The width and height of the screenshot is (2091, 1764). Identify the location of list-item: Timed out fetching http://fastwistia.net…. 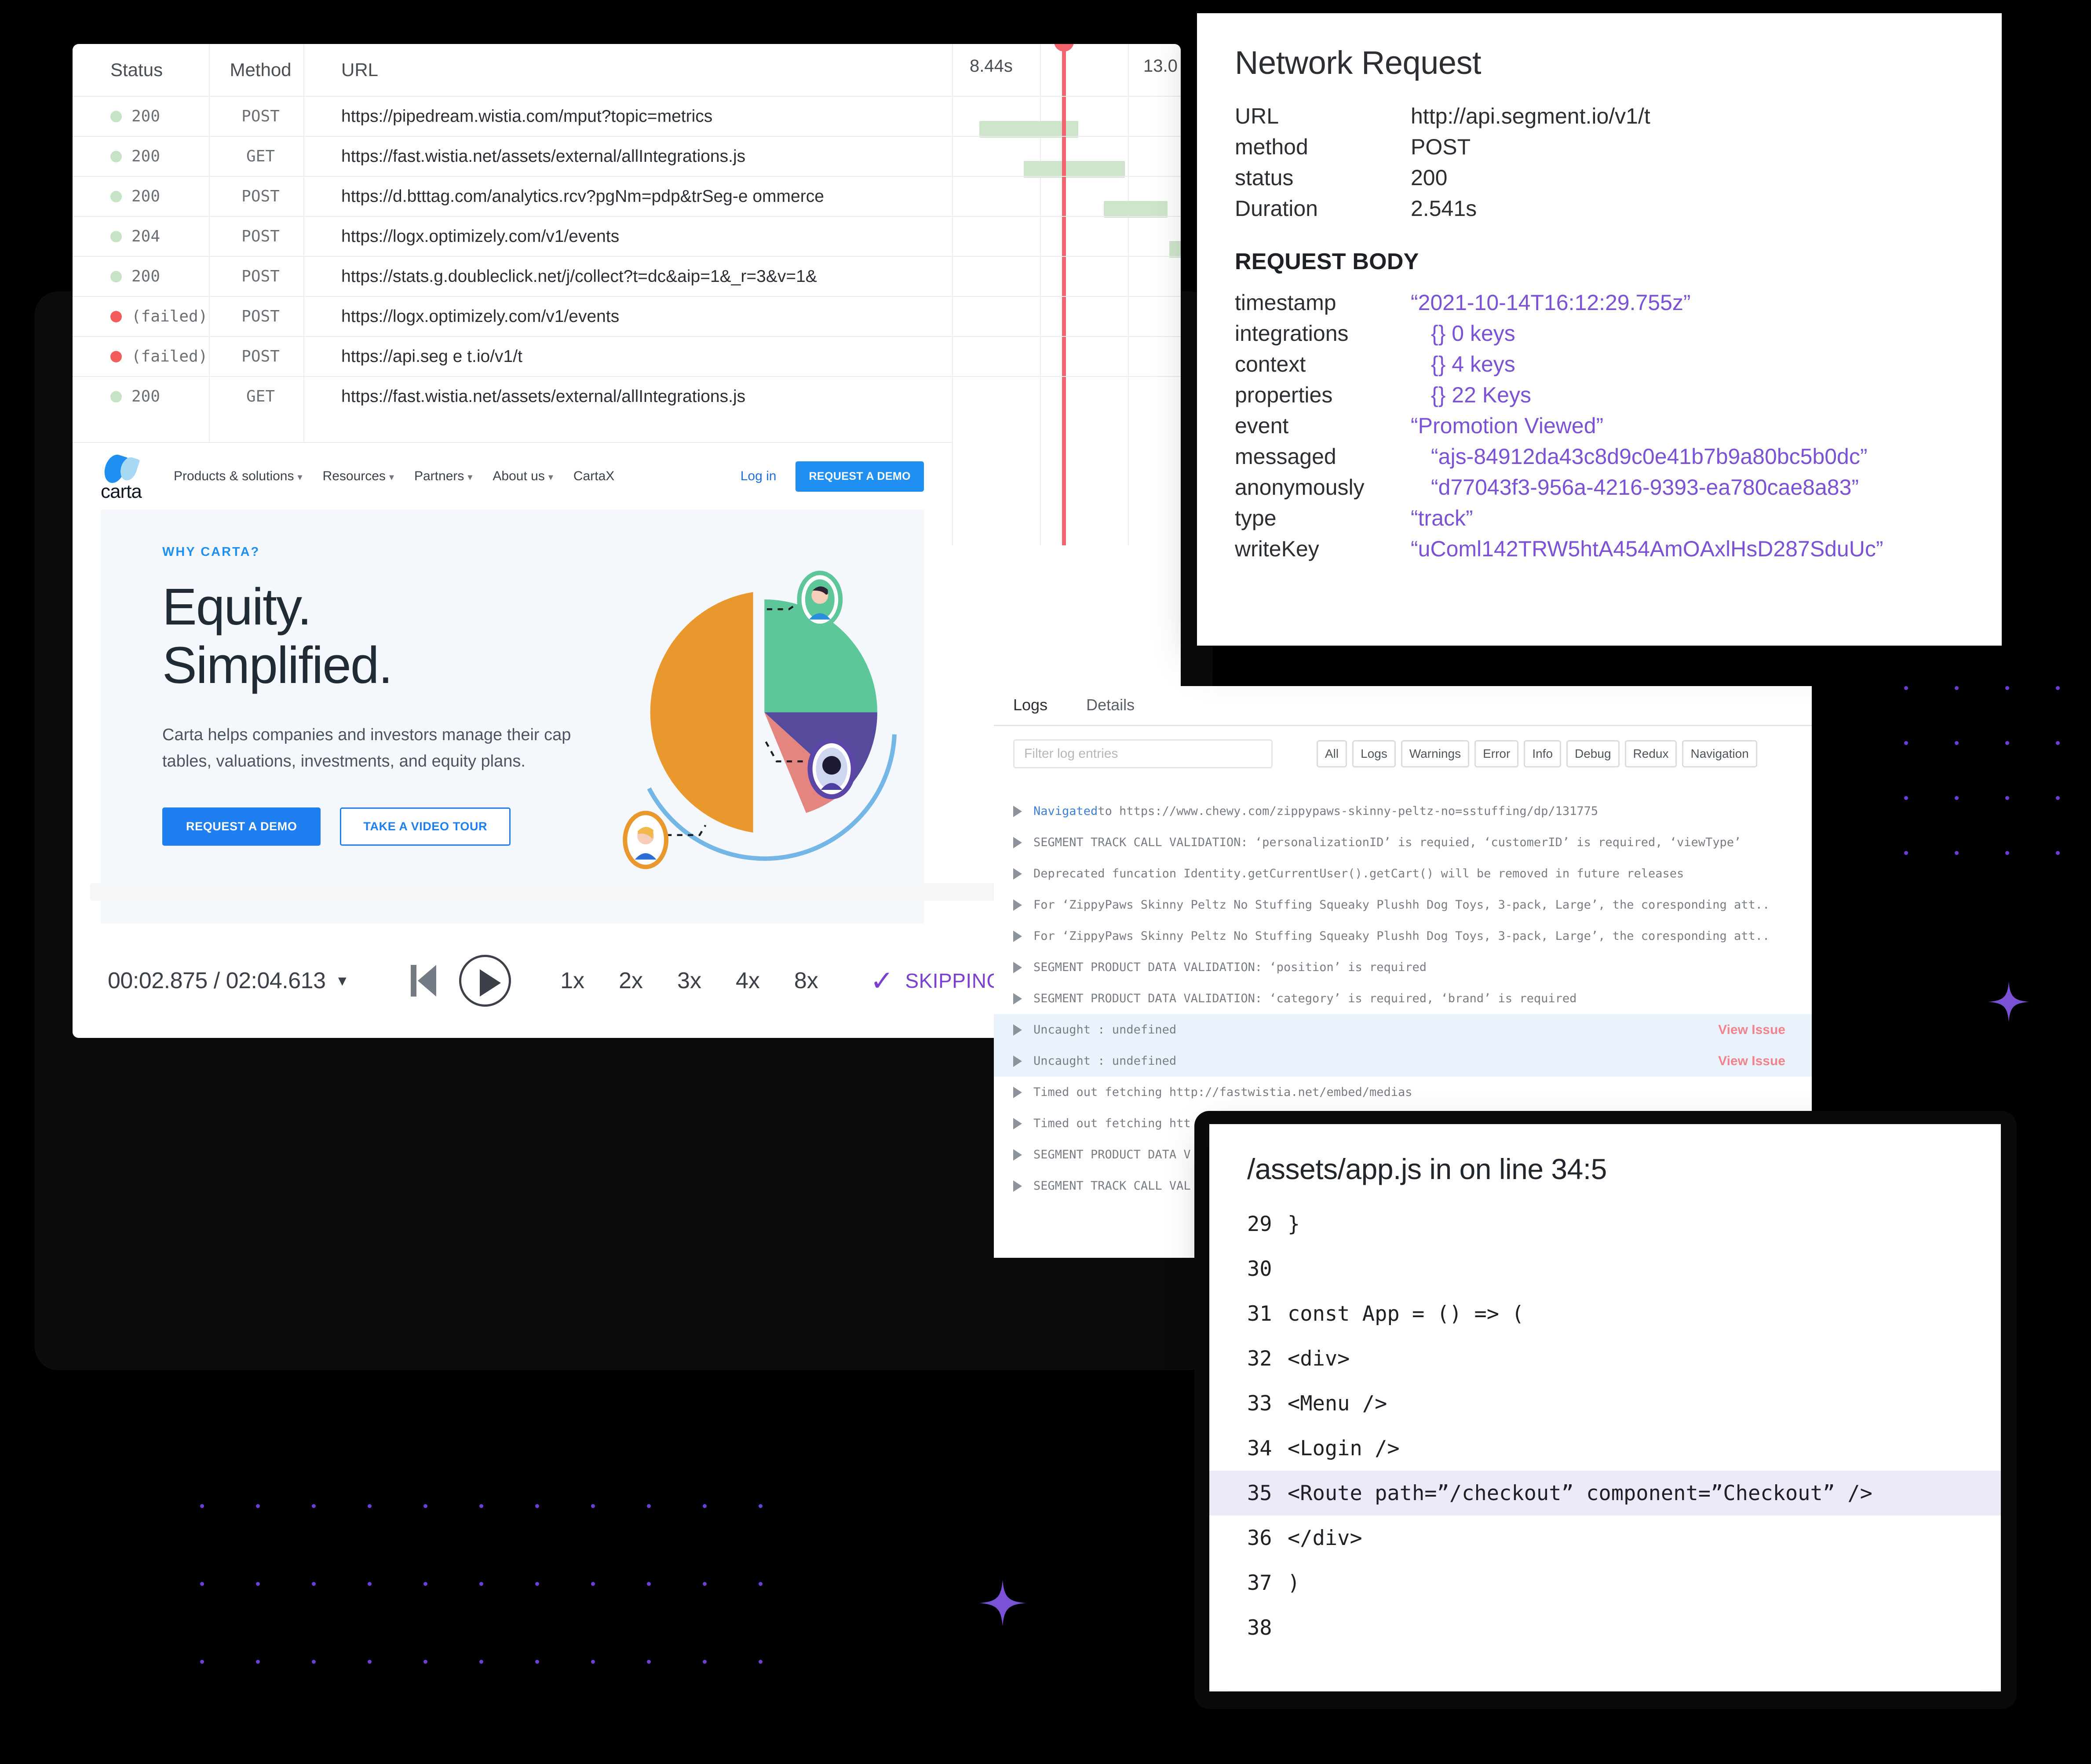
(1403, 1092).